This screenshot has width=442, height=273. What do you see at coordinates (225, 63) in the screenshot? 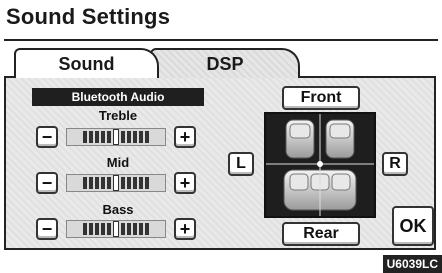
I see `tab-dsp: DSP` at bounding box center [225, 63].